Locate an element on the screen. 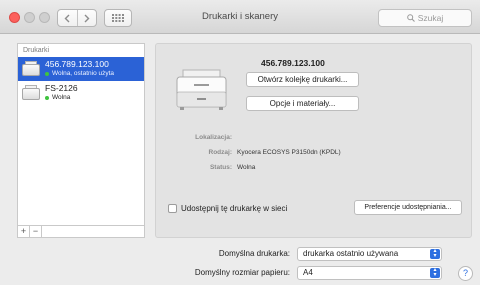  paper-size-value: A4 is located at coordinates (308, 272).